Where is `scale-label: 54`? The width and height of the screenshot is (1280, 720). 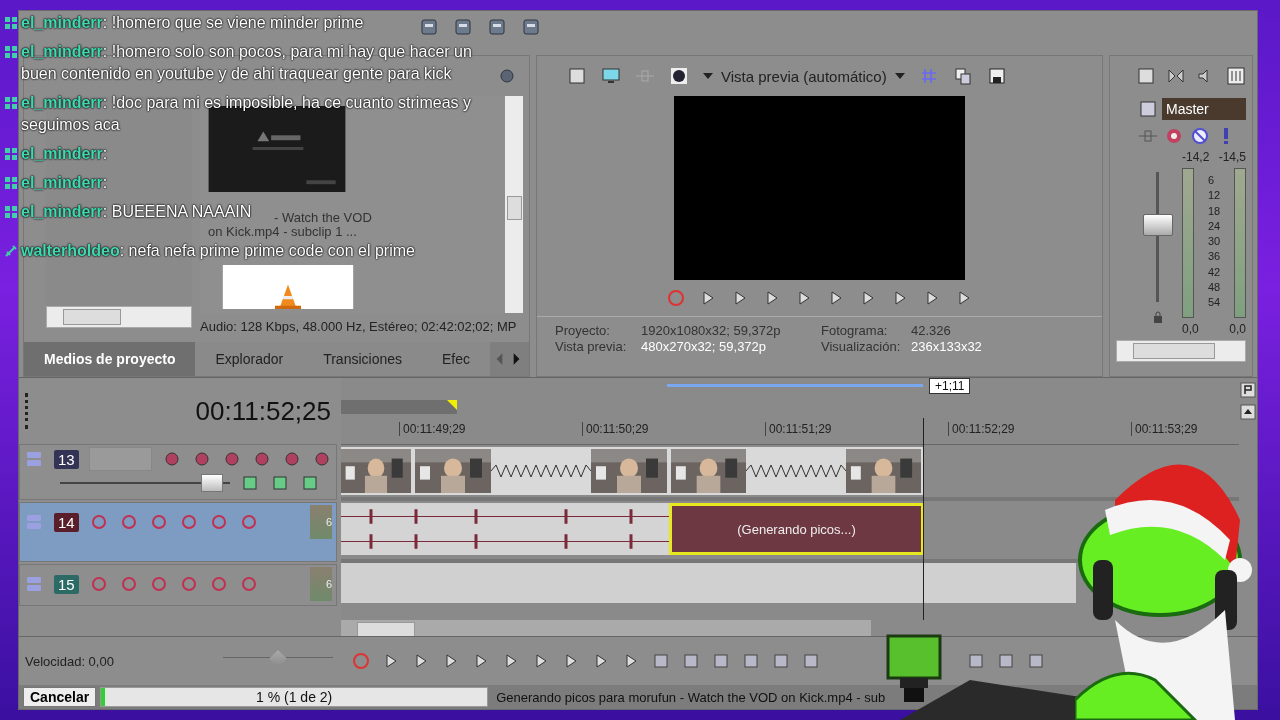 scale-label: 54 is located at coordinates (1214, 302).